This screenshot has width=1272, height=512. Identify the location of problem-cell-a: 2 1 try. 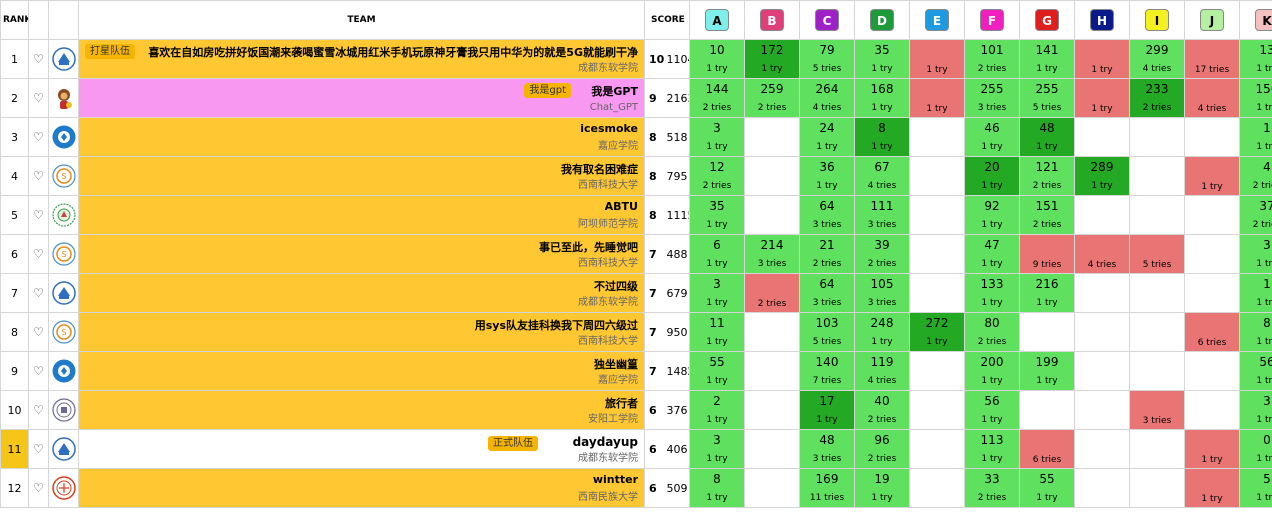
(717, 410).